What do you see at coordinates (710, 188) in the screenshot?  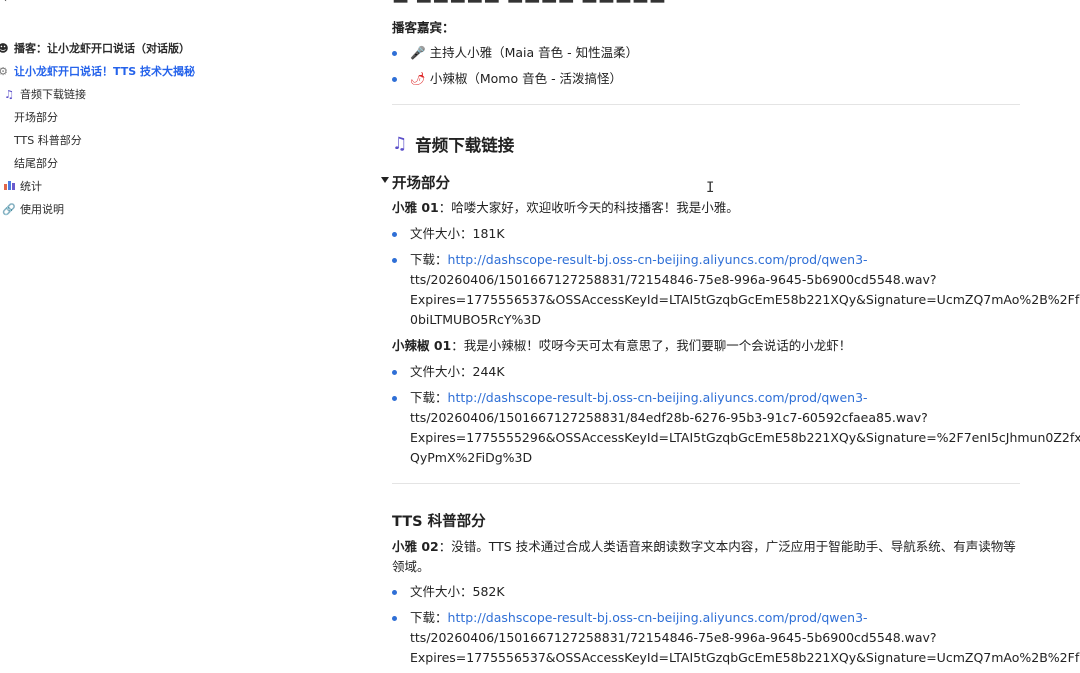 I see `text-cursor-icon: I` at bounding box center [710, 188].